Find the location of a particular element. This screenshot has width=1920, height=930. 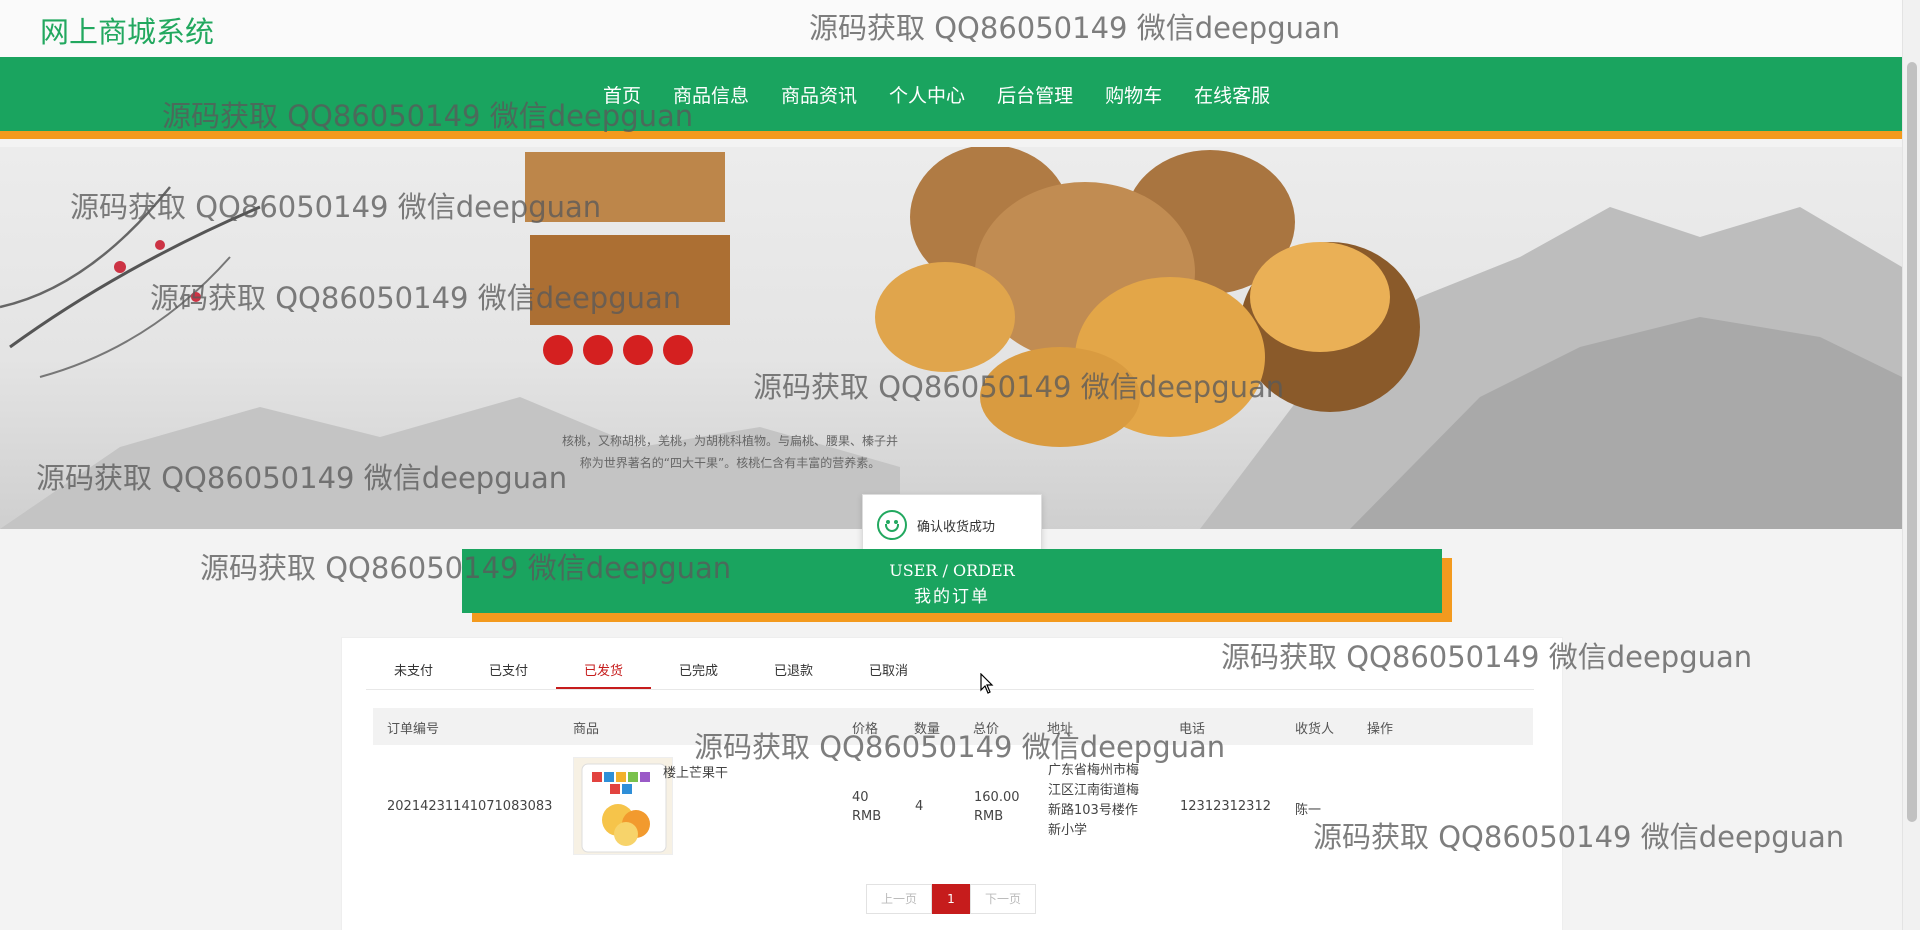

nav-item-support: 在线客服 is located at coordinates (1232, 94).